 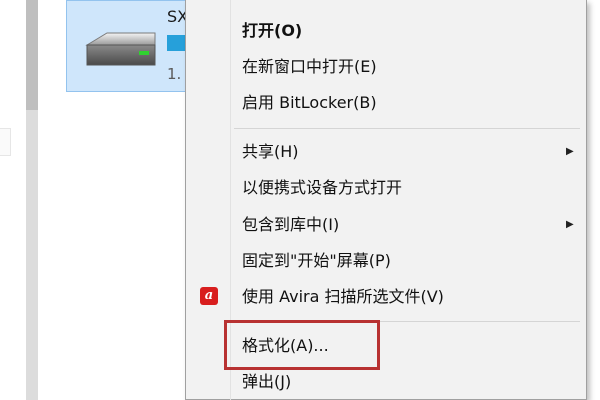 What do you see at coordinates (266, 382) in the screenshot?
I see `menu-item-eject: 弹出(J)` at bounding box center [266, 382].